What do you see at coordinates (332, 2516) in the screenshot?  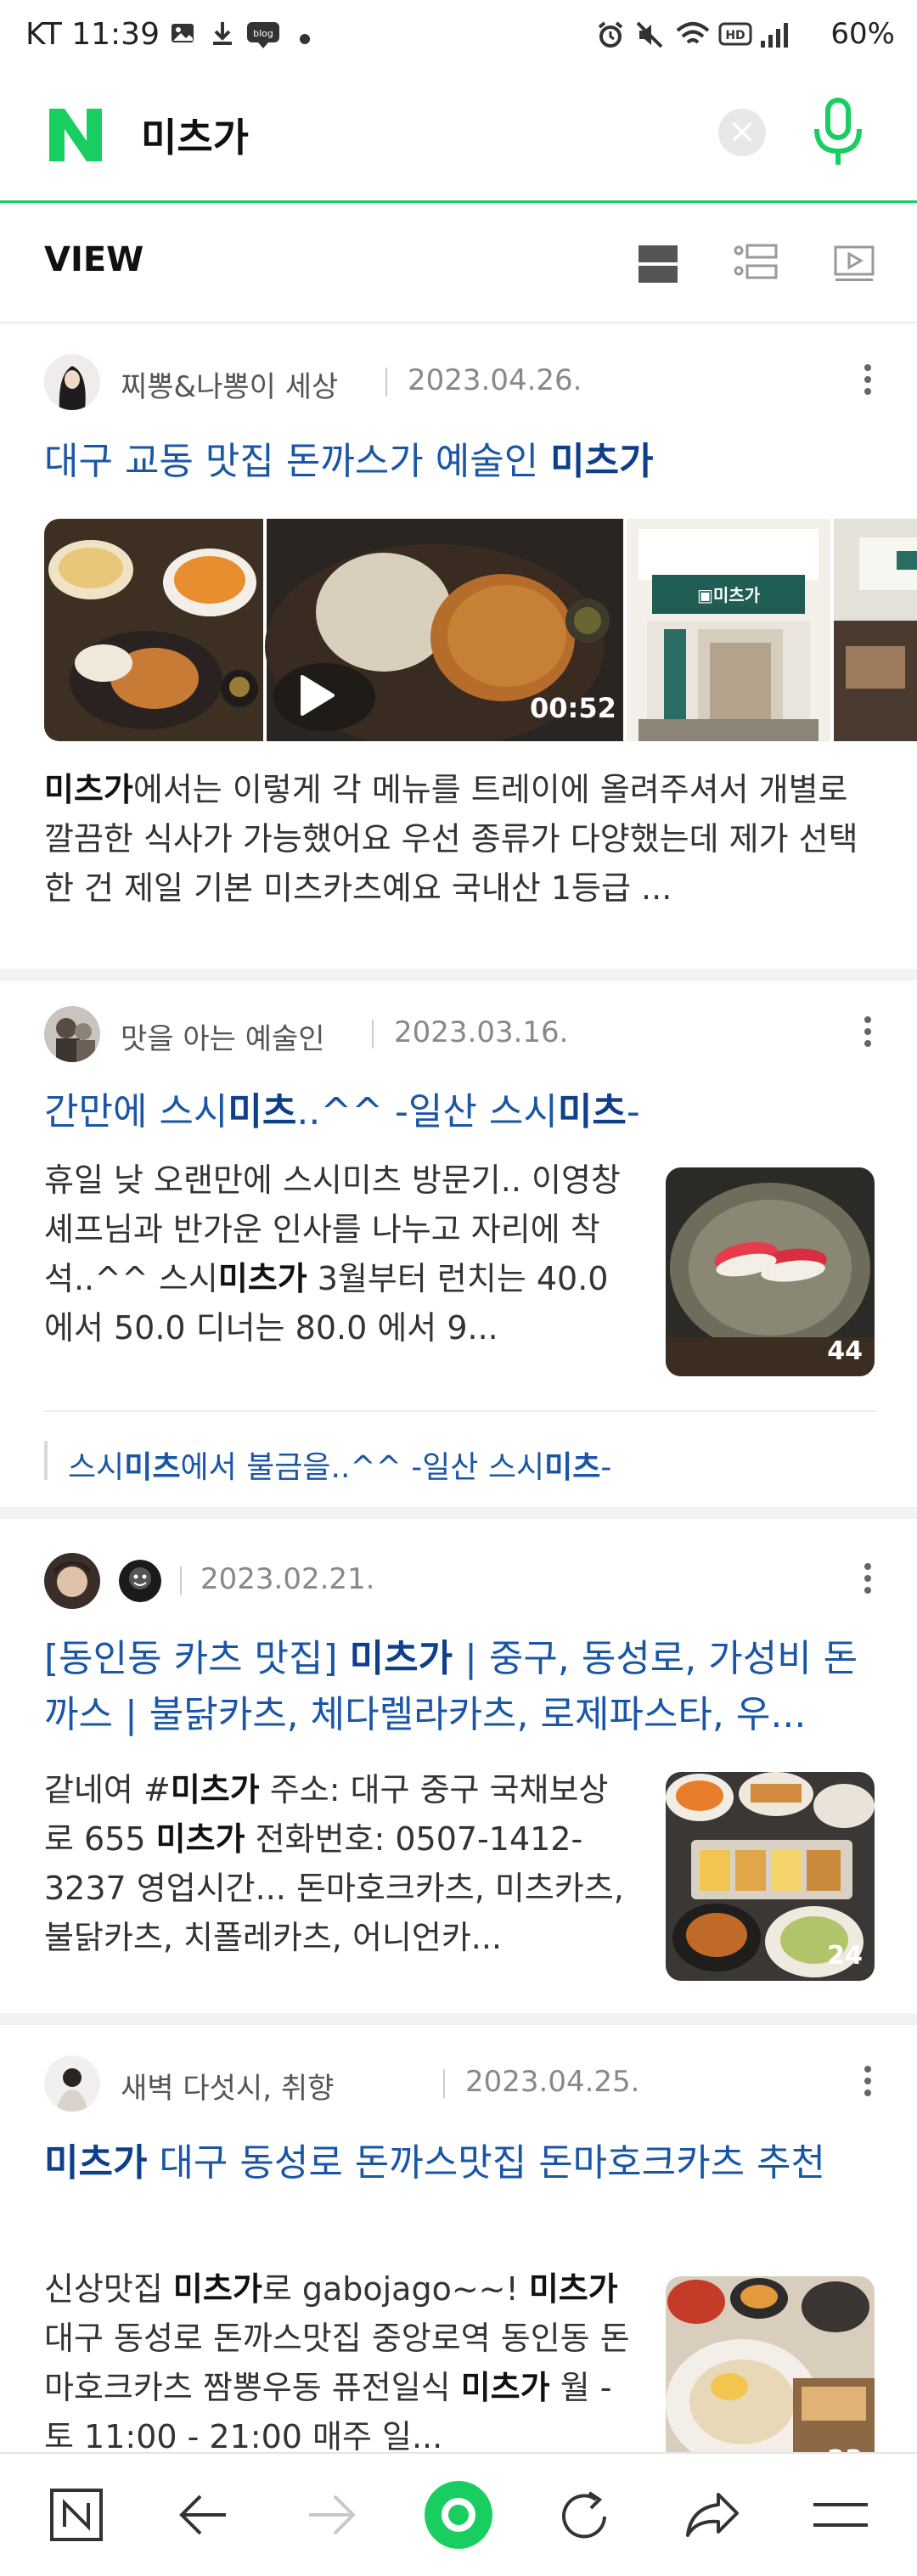 I see `forward-arrow-icon` at bounding box center [332, 2516].